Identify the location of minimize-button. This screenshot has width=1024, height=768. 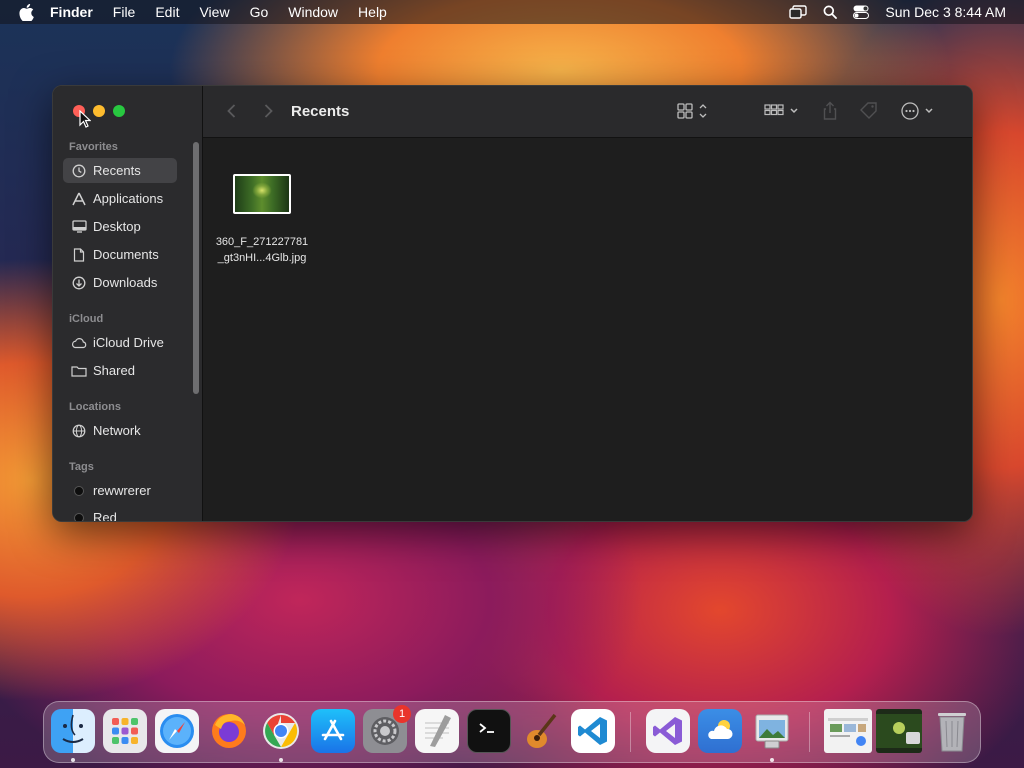
(99, 111).